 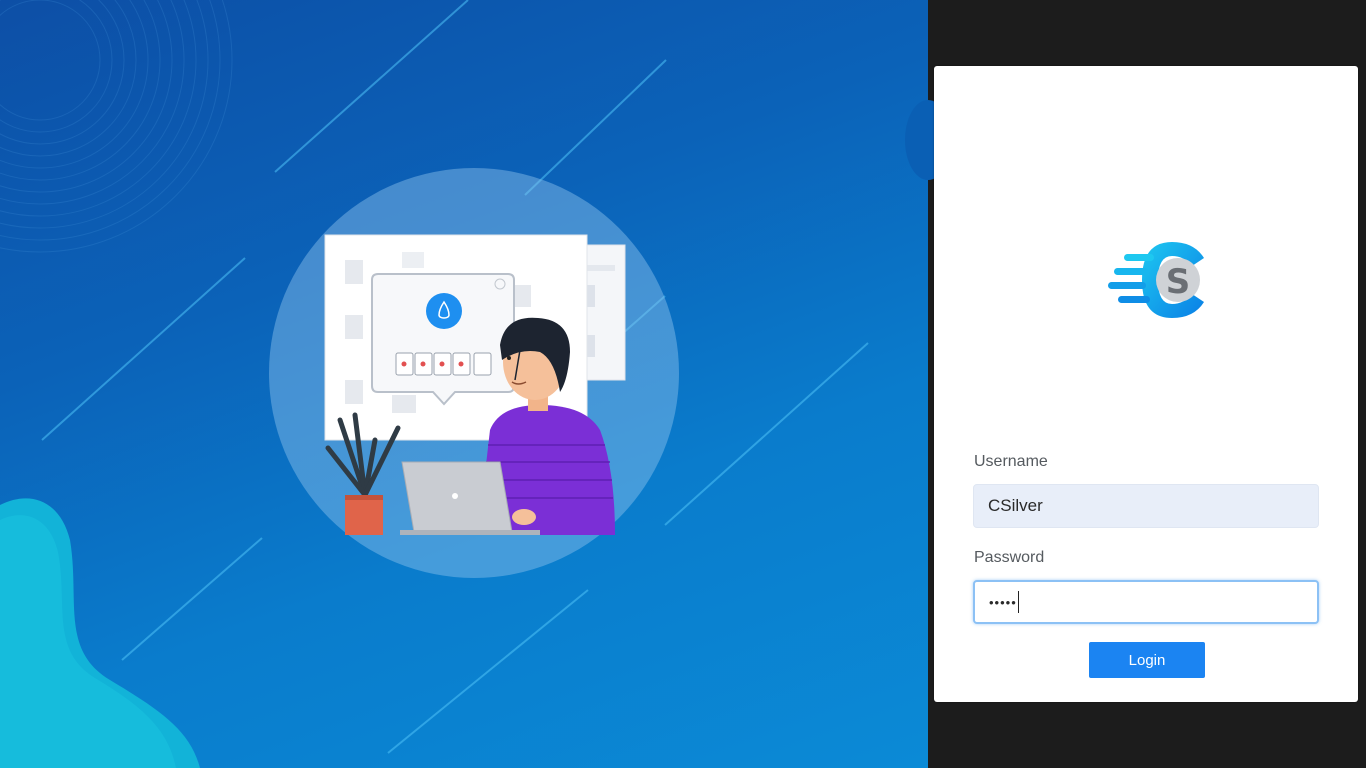 What do you see at coordinates (1146, 602) in the screenshot?
I see `password-input: •••••` at bounding box center [1146, 602].